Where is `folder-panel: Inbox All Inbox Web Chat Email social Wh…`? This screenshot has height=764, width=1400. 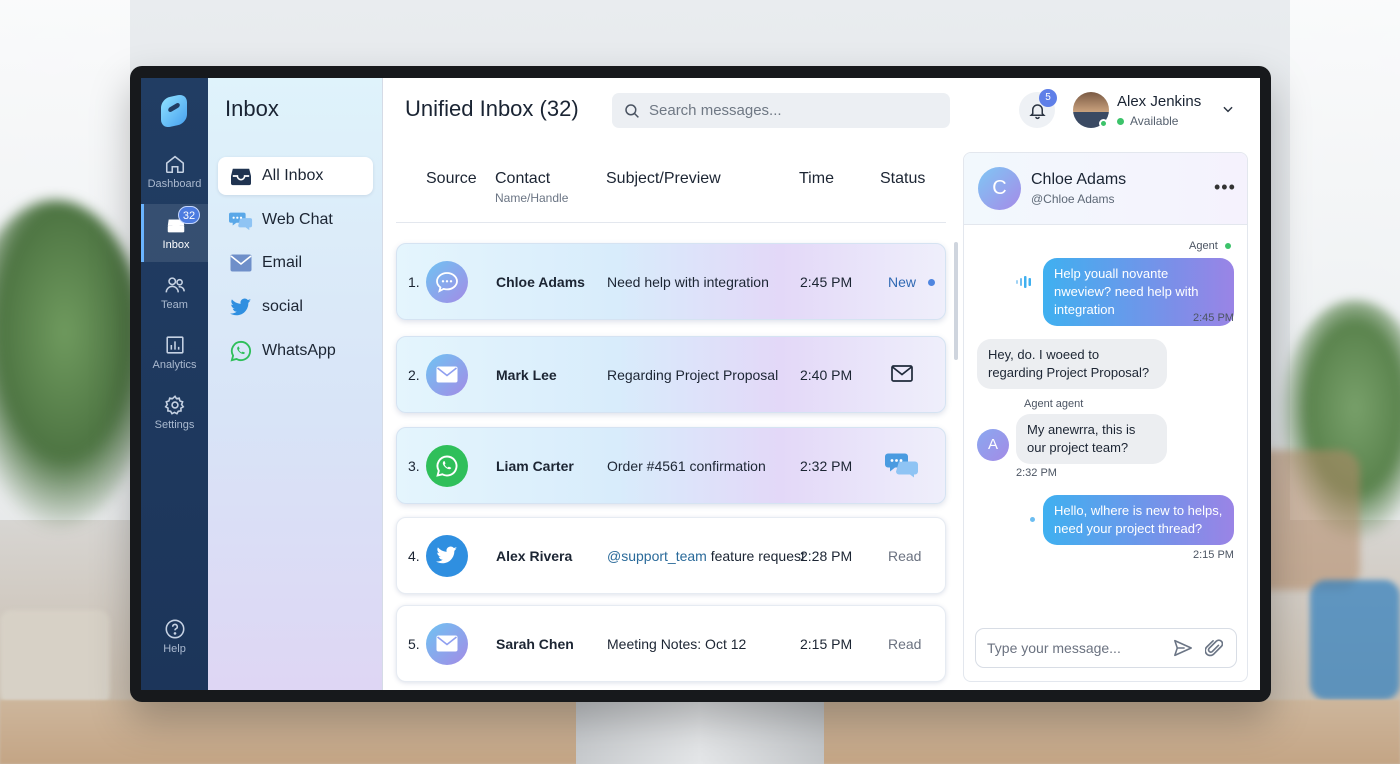 folder-panel: Inbox All Inbox Web Chat Email social Wh… is located at coordinates (295, 384).